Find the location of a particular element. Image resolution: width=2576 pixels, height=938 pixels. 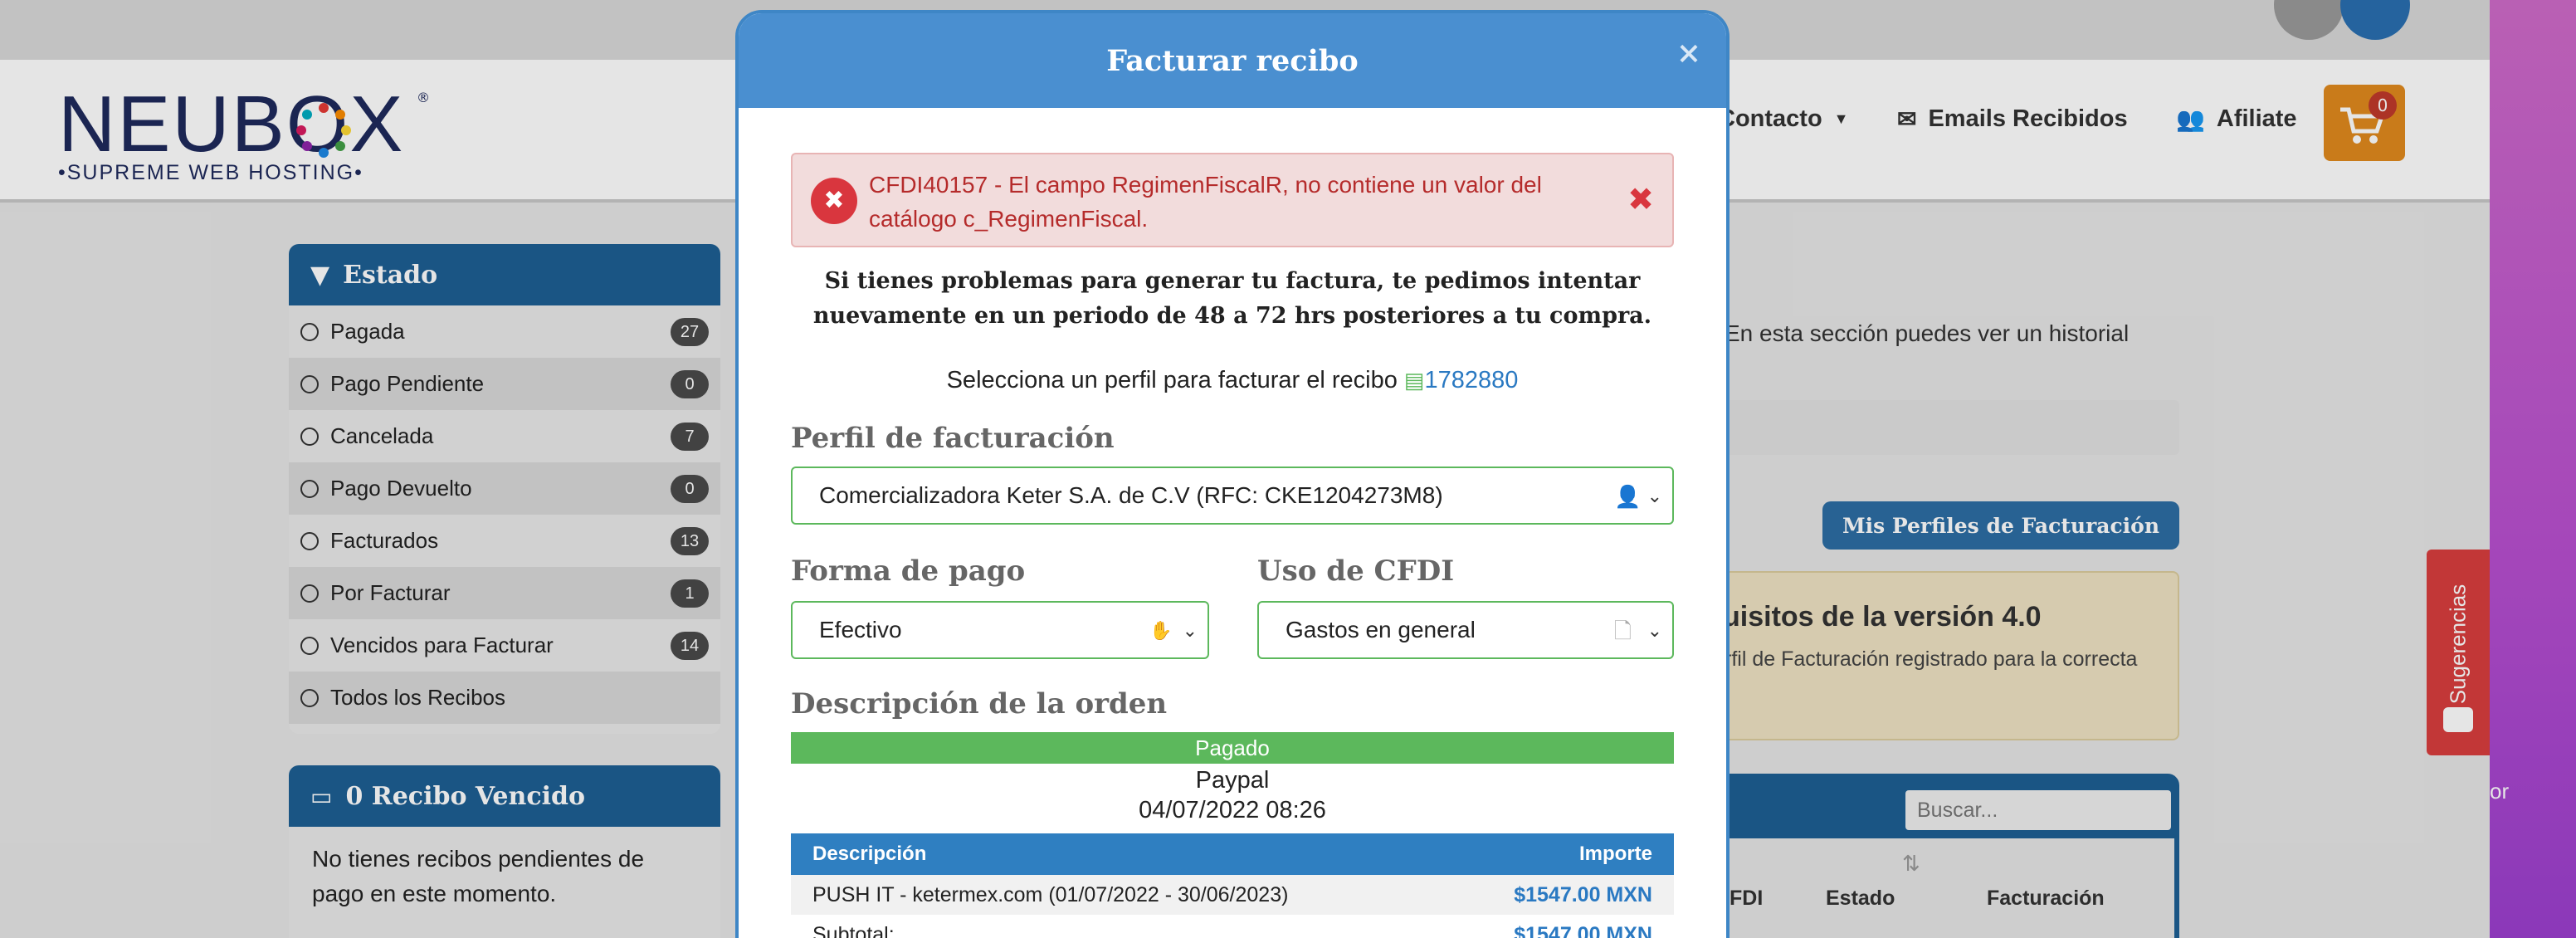

chat-smile-icon is located at coordinates (2458, 719).